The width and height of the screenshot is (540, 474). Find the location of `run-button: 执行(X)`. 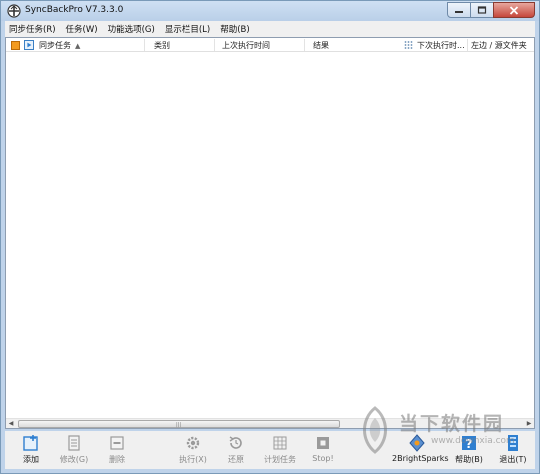

run-button: 执行(X) is located at coordinates (193, 451).